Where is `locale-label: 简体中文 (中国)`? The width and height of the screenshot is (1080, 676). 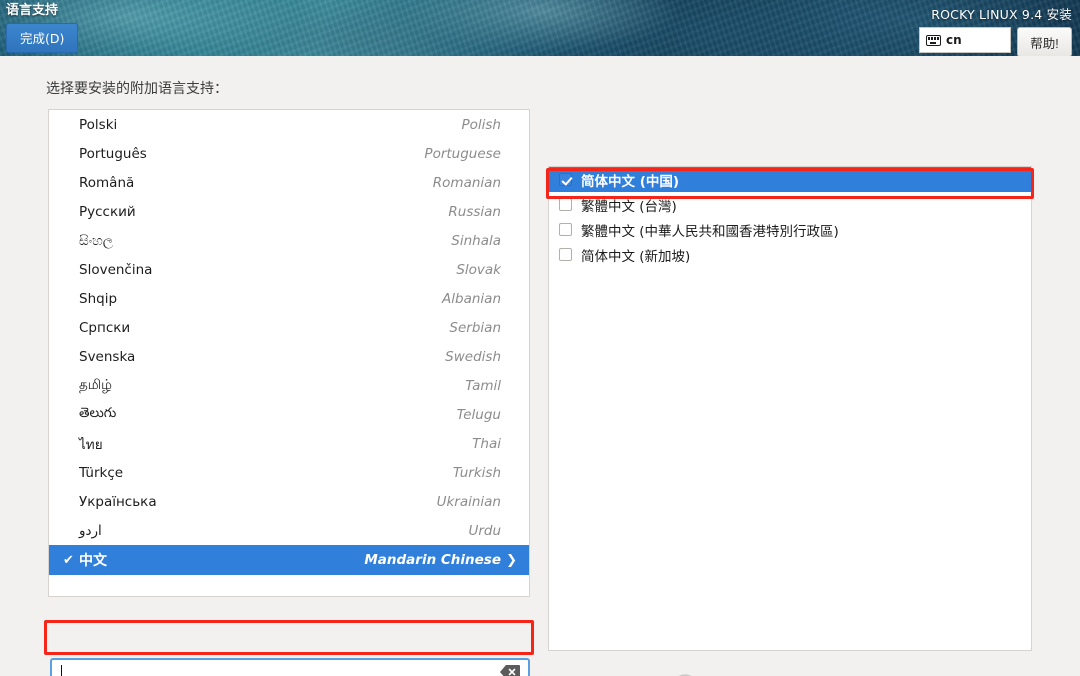
locale-label: 简体中文 (中国) is located at coordinates (630, 181).